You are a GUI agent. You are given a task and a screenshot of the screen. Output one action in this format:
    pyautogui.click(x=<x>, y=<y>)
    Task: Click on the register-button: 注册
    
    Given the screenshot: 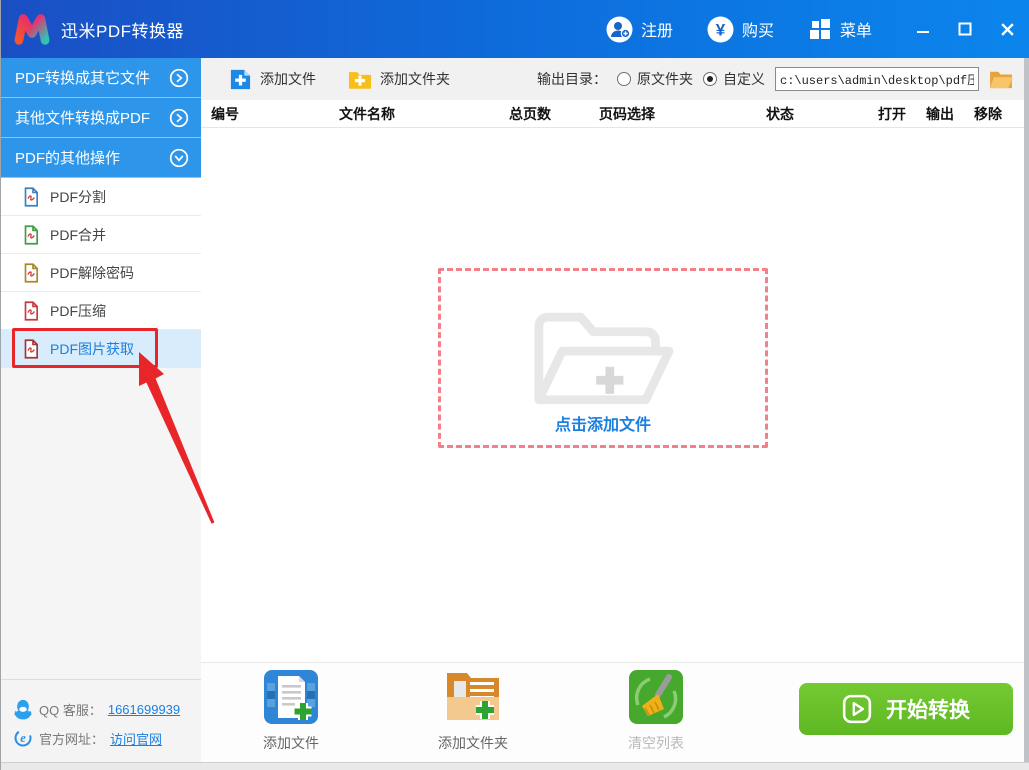 What is the action you would take?
    pyautogui.click(x=639, y=29)
    